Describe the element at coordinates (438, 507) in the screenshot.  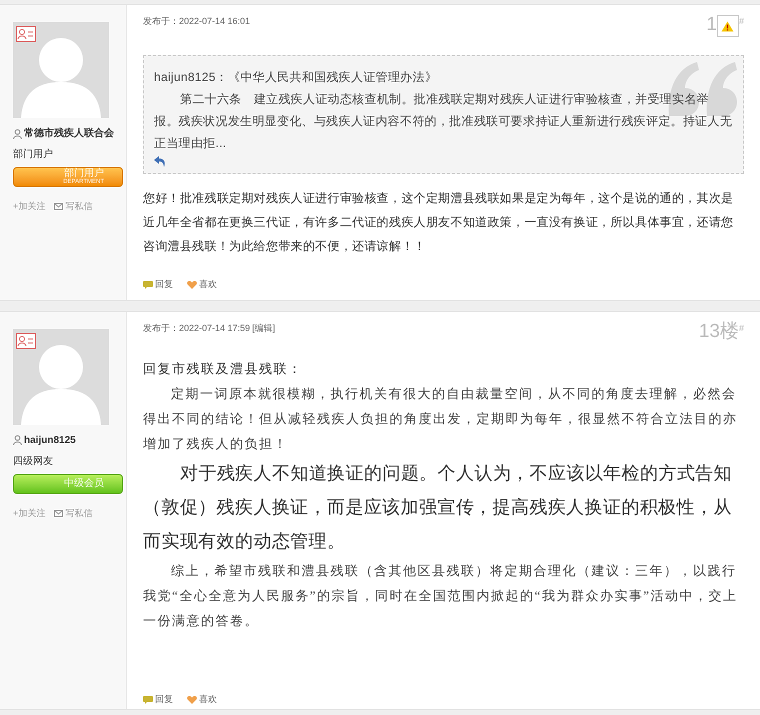
I see `post-paragraph: 对于残疾人不知道换证的问题。个人认为，不应该以年检的方式告知（敦促）残疾人换证，而是应该加强宣传，提高残疾人换证的积极性，从而实现有效的动态管理。` at that location.